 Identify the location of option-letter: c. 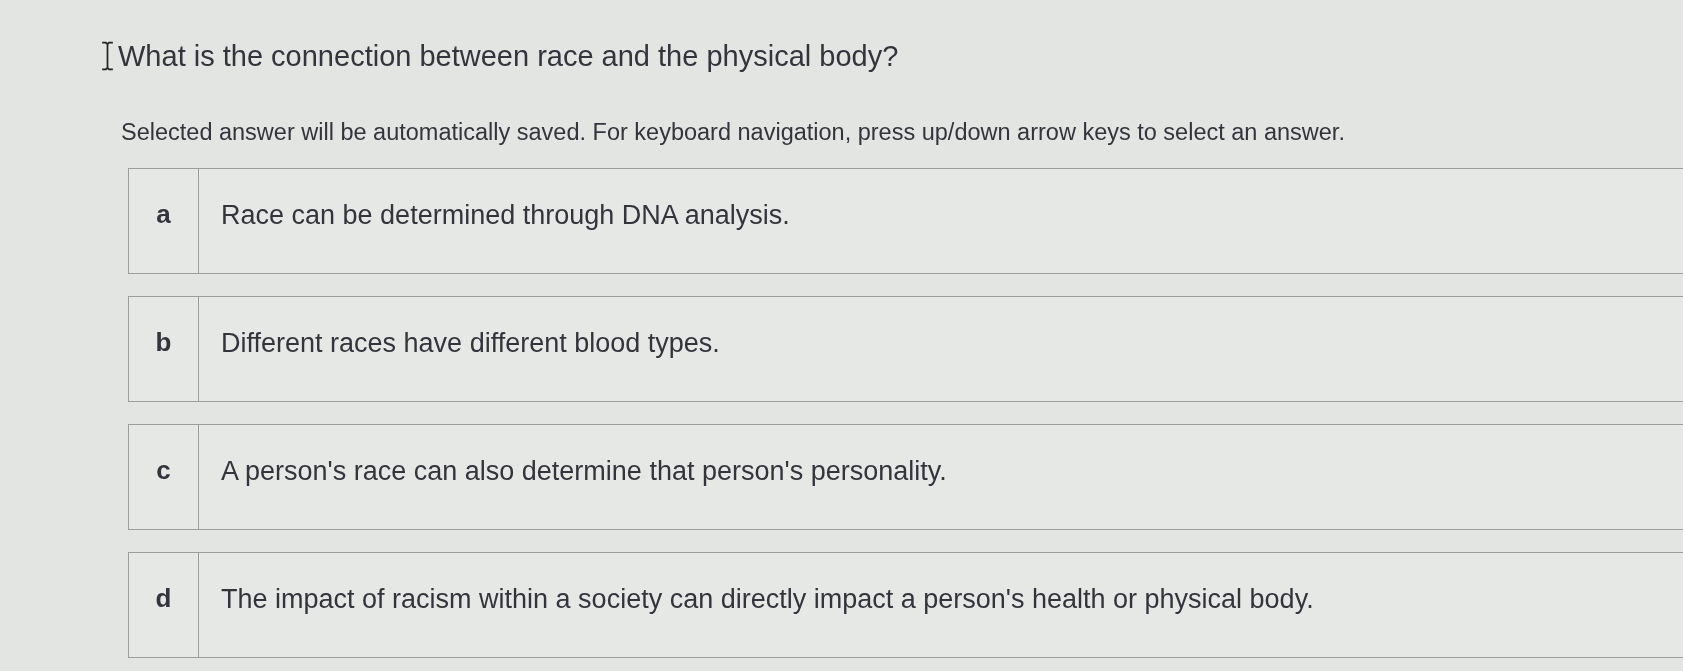
(164, 477).